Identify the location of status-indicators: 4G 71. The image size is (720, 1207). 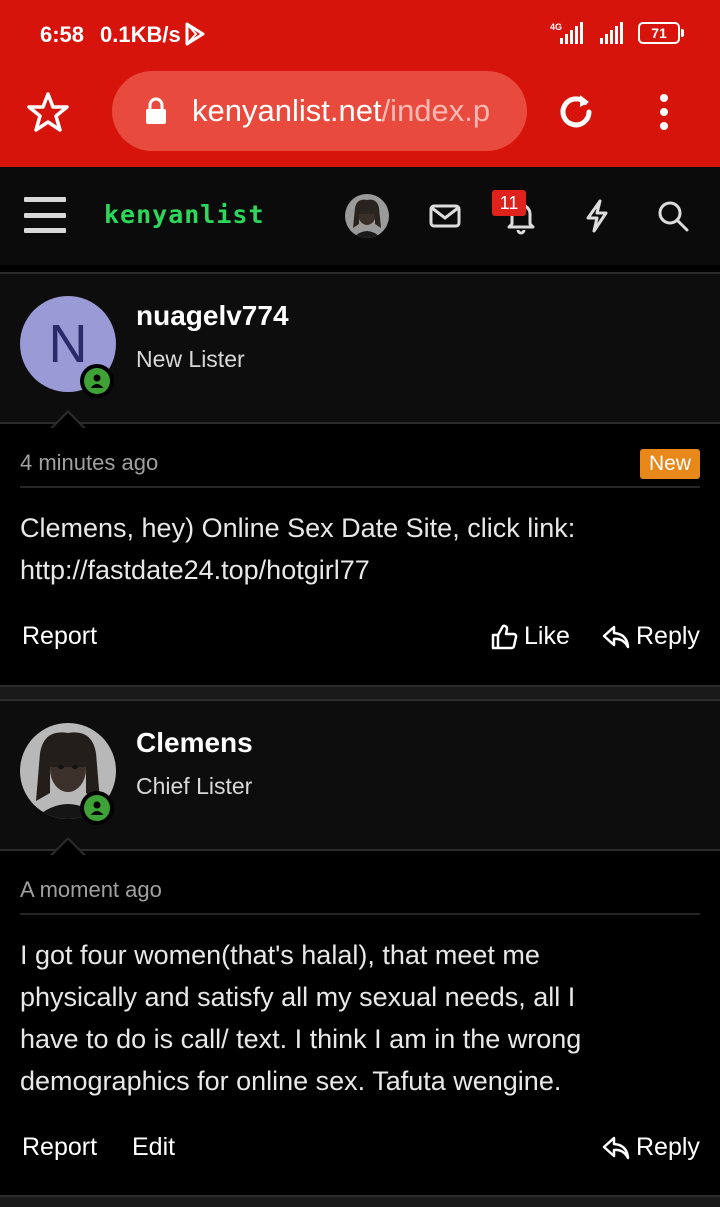
(616, 33).